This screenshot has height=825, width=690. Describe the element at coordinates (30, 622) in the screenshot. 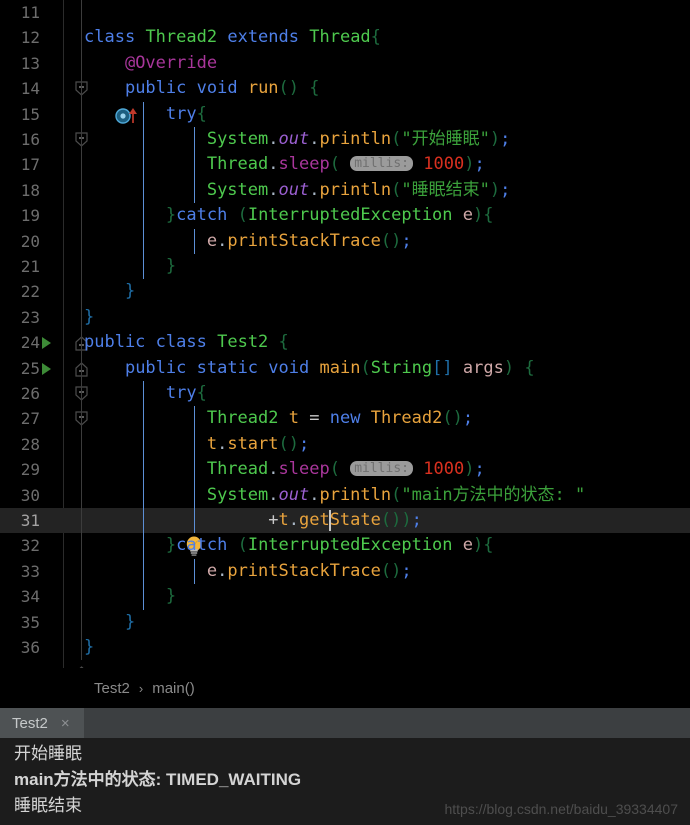

I see `line-number: 35` at that location.